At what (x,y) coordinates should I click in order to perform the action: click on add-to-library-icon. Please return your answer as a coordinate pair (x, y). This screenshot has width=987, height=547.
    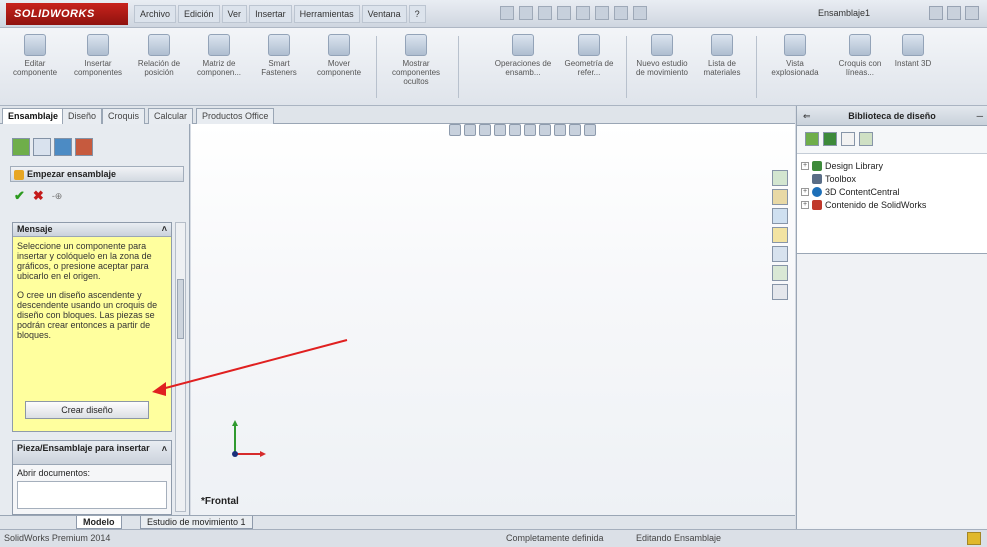
    Looking at the image, I should click on (812, 139).